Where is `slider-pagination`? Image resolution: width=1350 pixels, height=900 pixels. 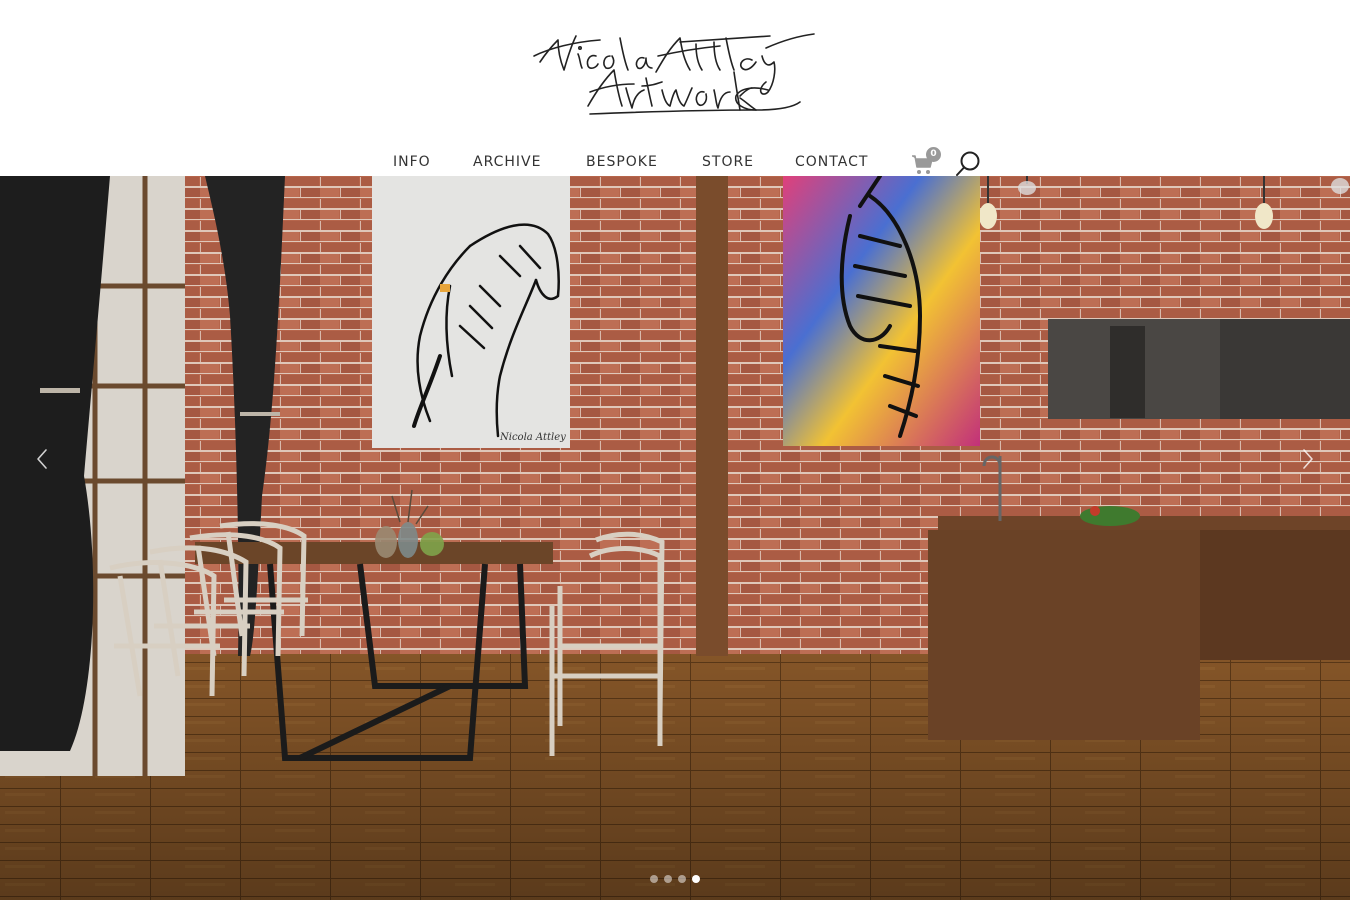
slider-pagination is located at coordinates (676, 880).